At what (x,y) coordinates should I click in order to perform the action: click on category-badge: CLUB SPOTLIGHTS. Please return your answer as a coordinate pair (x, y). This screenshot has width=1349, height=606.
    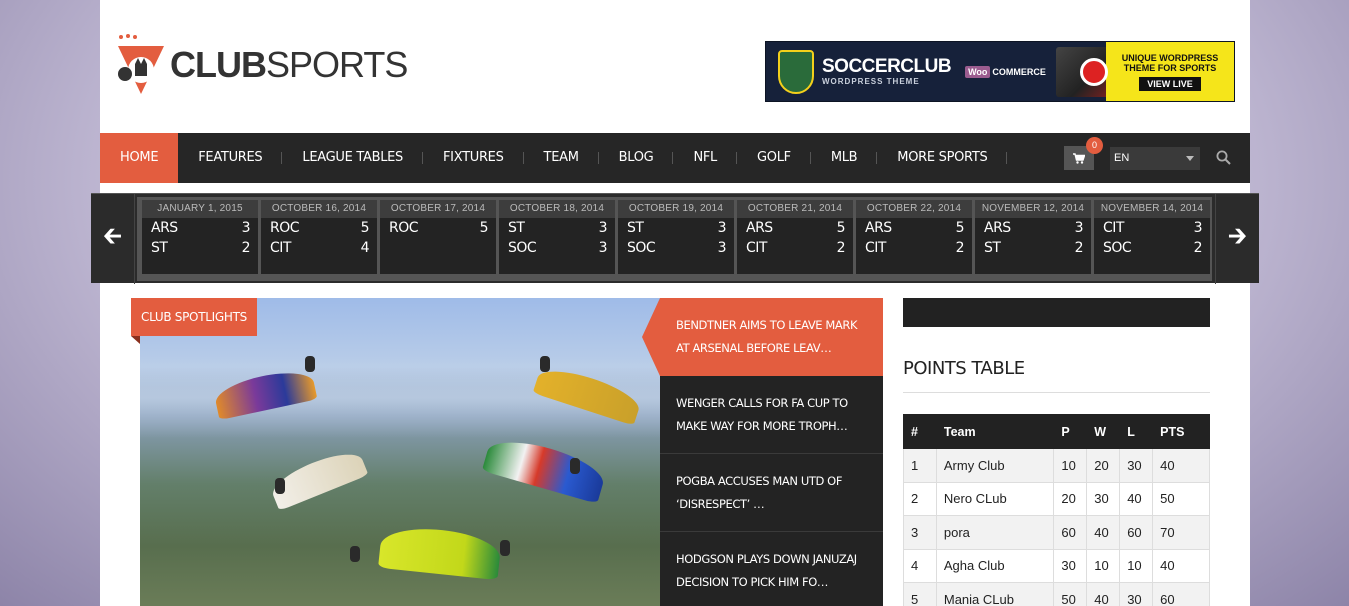
    Looking at the image, I should click on (194, 317).